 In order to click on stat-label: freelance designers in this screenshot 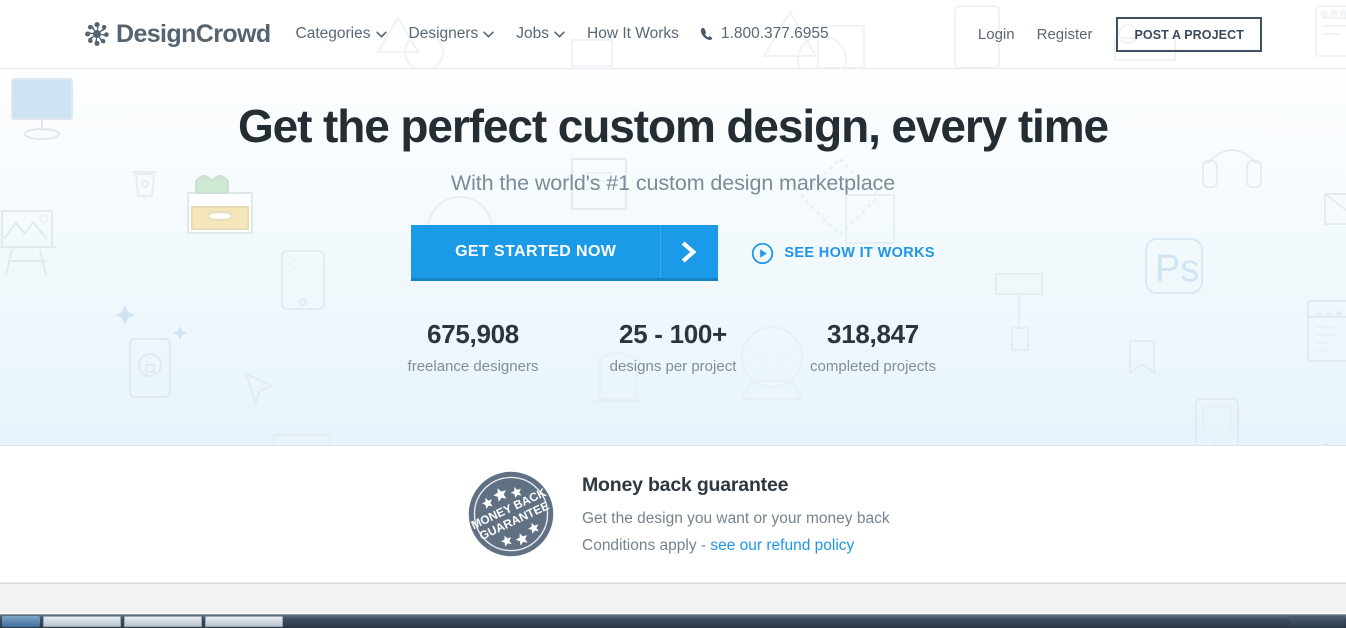, I will do `click(473, 367)`.